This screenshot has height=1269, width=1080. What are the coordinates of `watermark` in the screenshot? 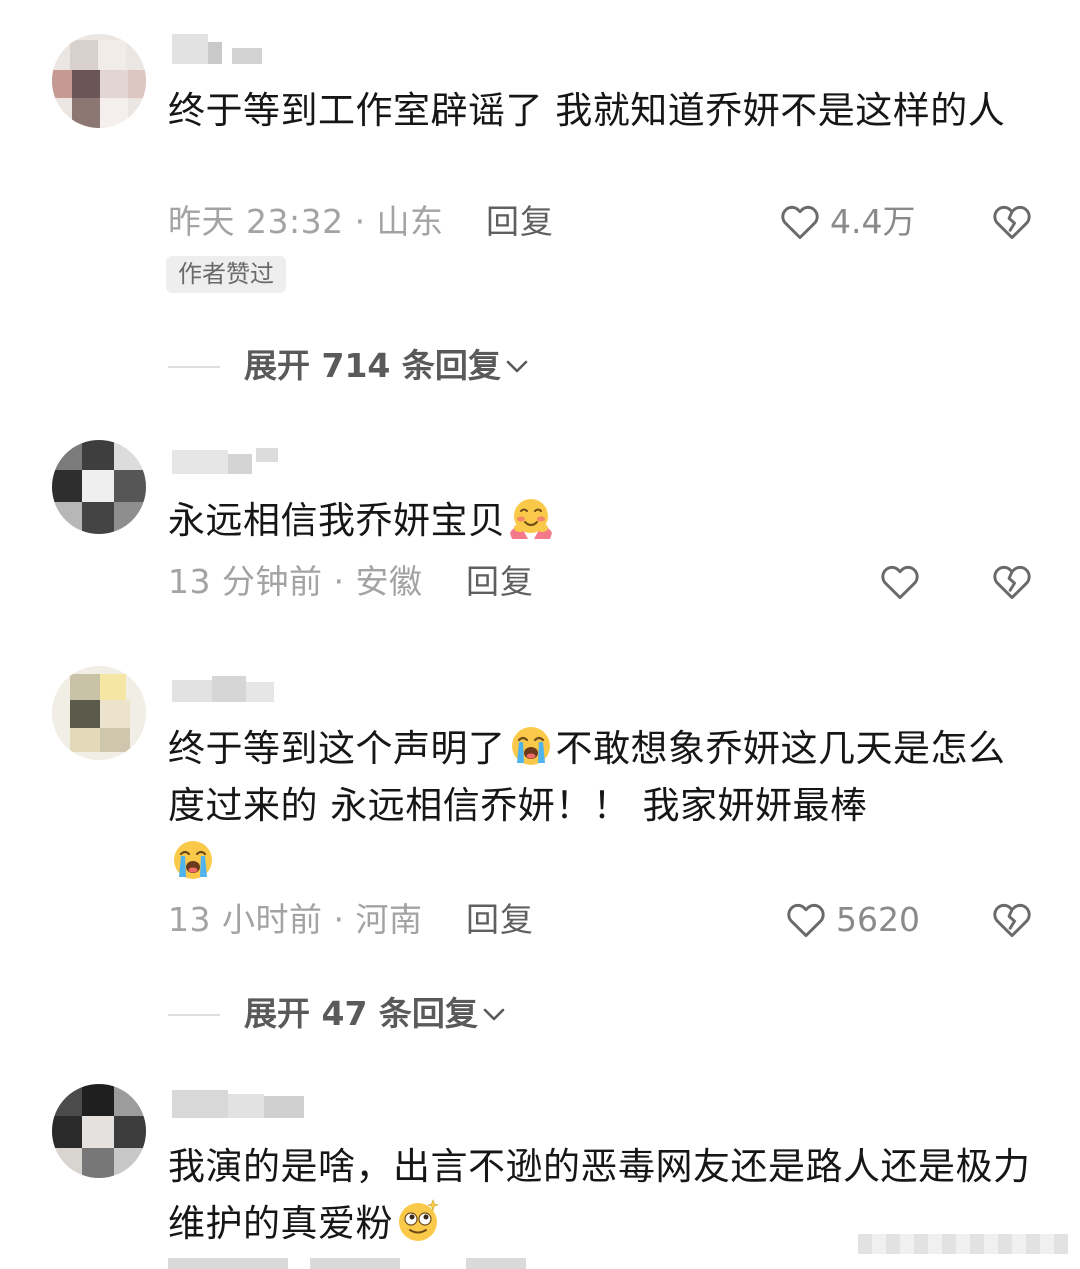 It's located at (963, 1244).